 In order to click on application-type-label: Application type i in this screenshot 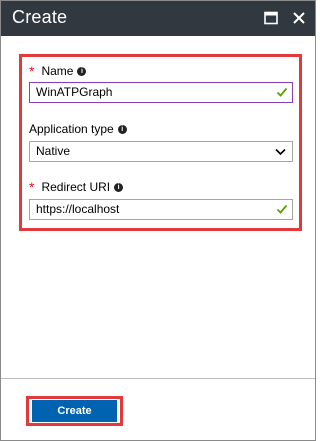, I will do `click(78, 129)`.